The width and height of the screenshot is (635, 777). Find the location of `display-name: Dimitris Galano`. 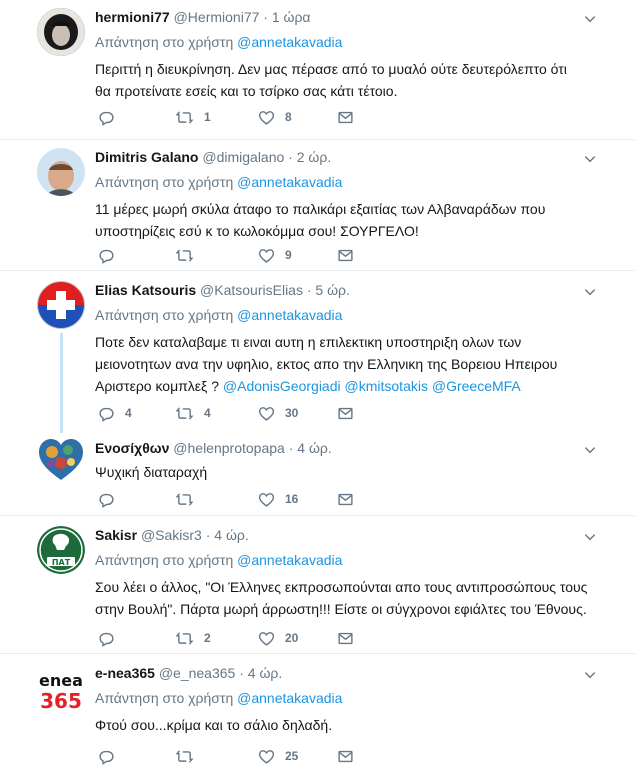

display-name: Dimitris Galano is located at coordinates (146, 157).